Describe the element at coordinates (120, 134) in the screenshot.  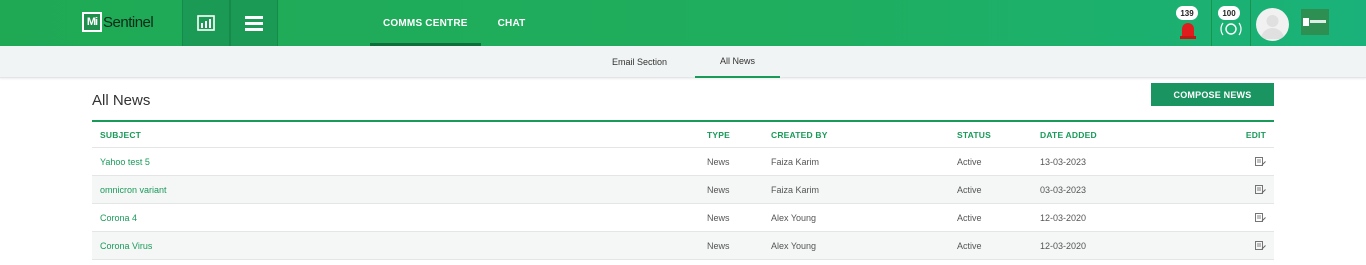
I see `column-header-subject: SUBJECT` at that location.